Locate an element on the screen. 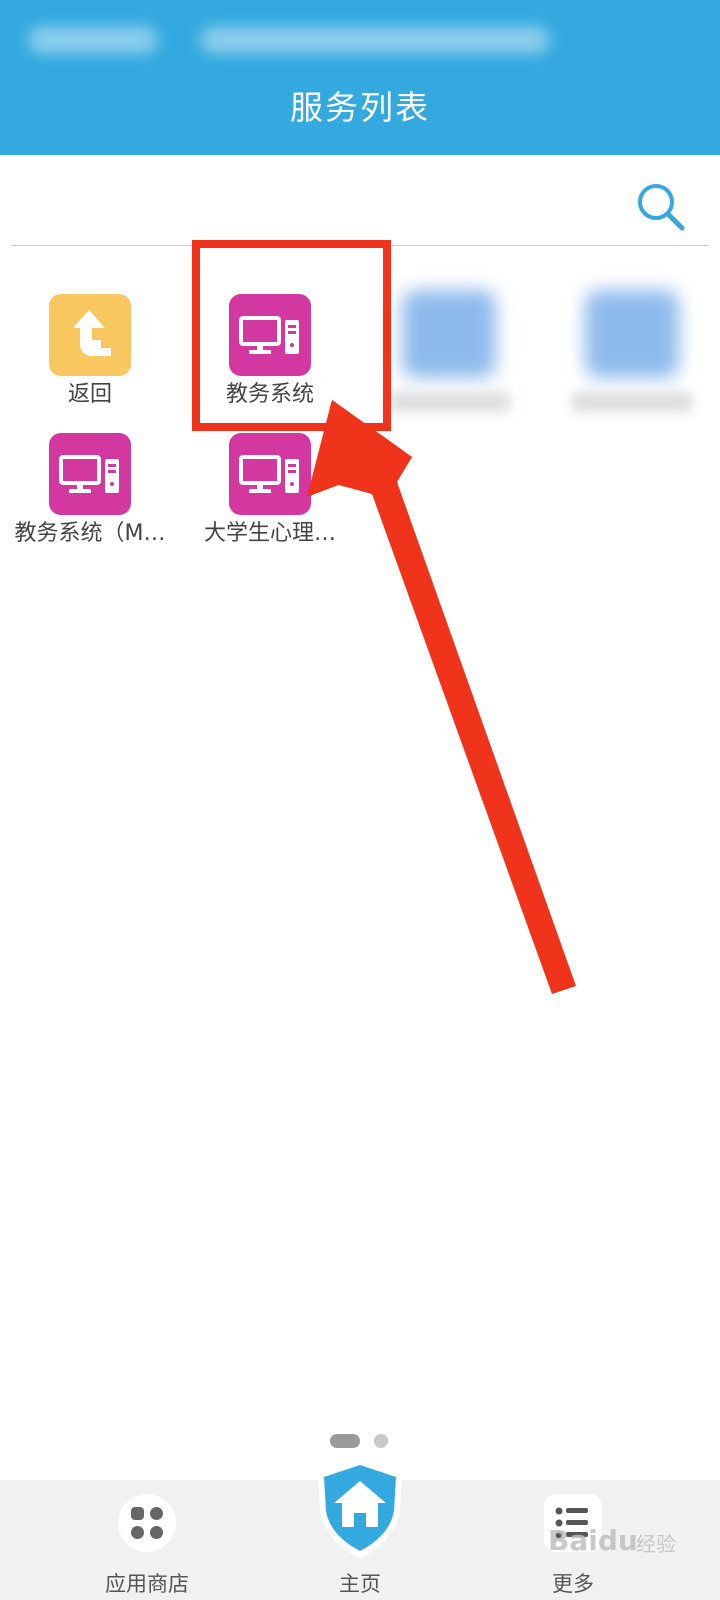 The image size is (720, 1600). annotation-arrow is located at coordinates (441, 697).